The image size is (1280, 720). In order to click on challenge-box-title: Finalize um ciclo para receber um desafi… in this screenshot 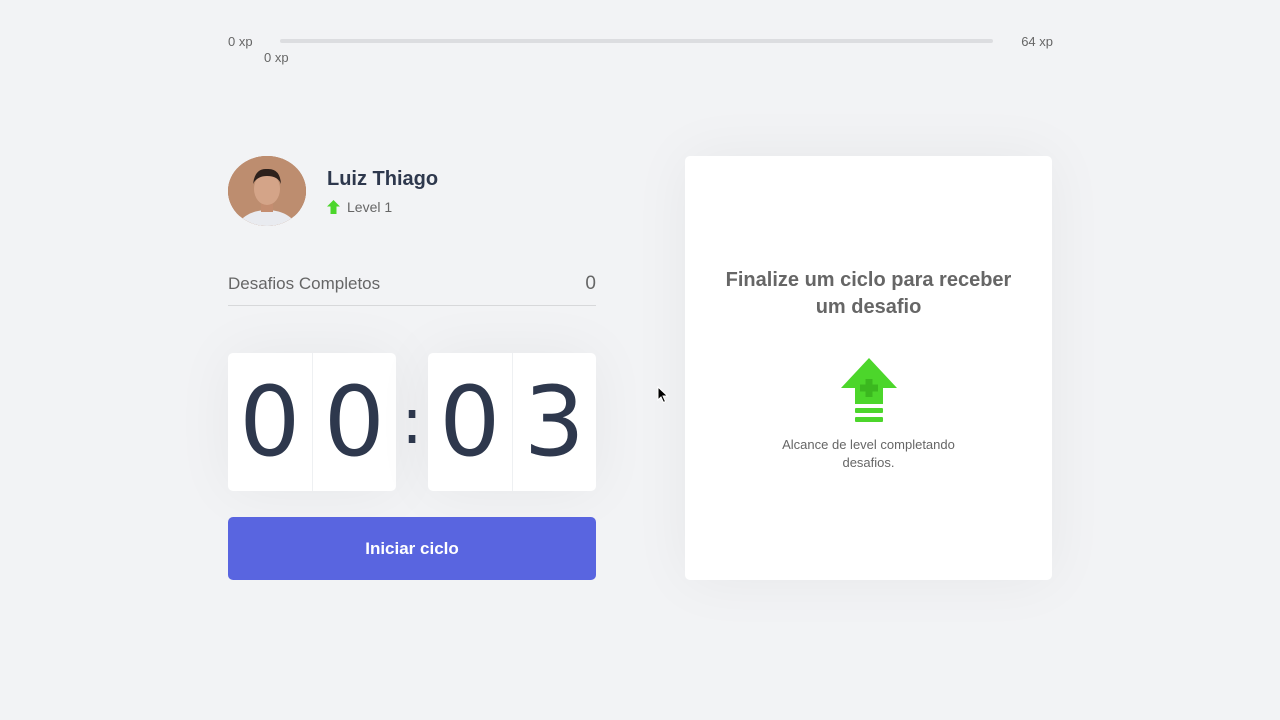, I will do `click(868, 293)`.